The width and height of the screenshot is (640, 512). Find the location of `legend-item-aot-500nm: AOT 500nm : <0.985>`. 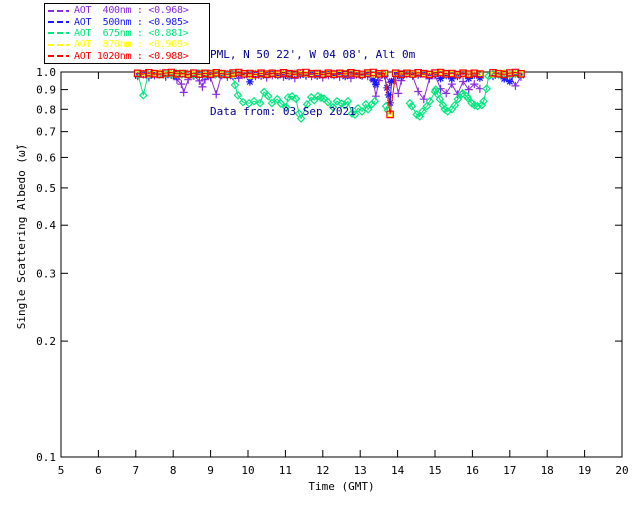

legend-item-aot-500nm: AOT 500nm : <0.985> is located at coordinates (127, 22).